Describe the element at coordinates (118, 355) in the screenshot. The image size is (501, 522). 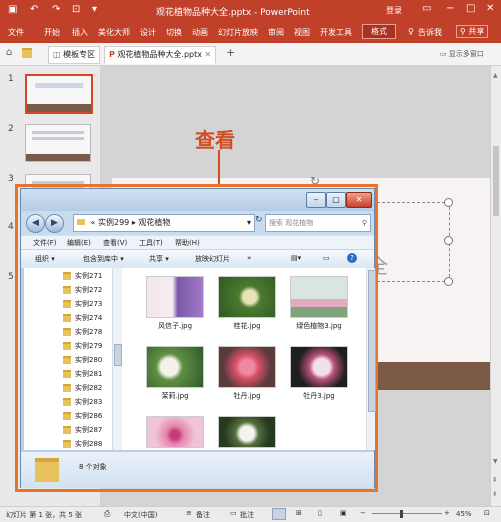
I see `nav-scroll-thumb` at that location.